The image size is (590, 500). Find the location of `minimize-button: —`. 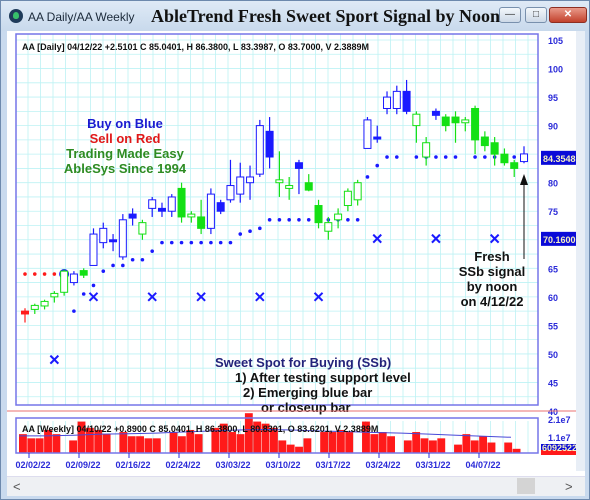

minimize-button: — is located at coordinates (510, 15).